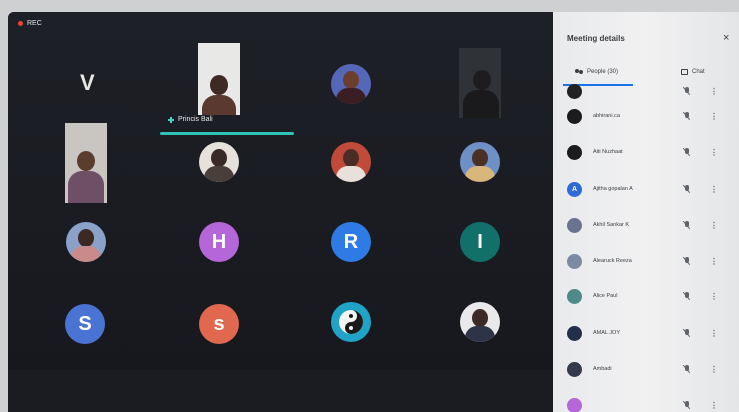 This screenshot has height=412, width=739. Describe the element at coordinates (603, 72) in the screenshot. I see `tab-people-label: People (30)` at that location.